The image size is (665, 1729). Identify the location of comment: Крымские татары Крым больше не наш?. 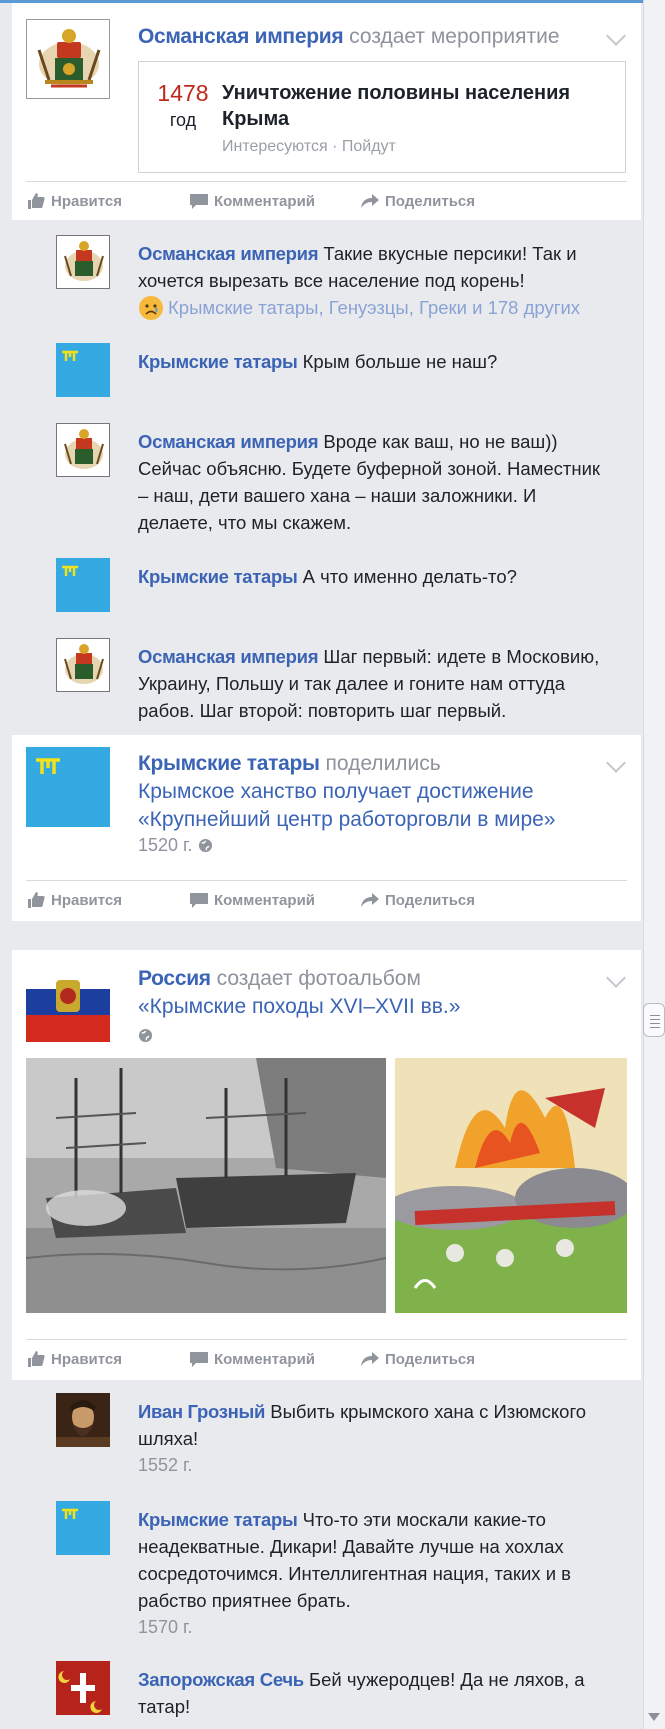
(373, 361).